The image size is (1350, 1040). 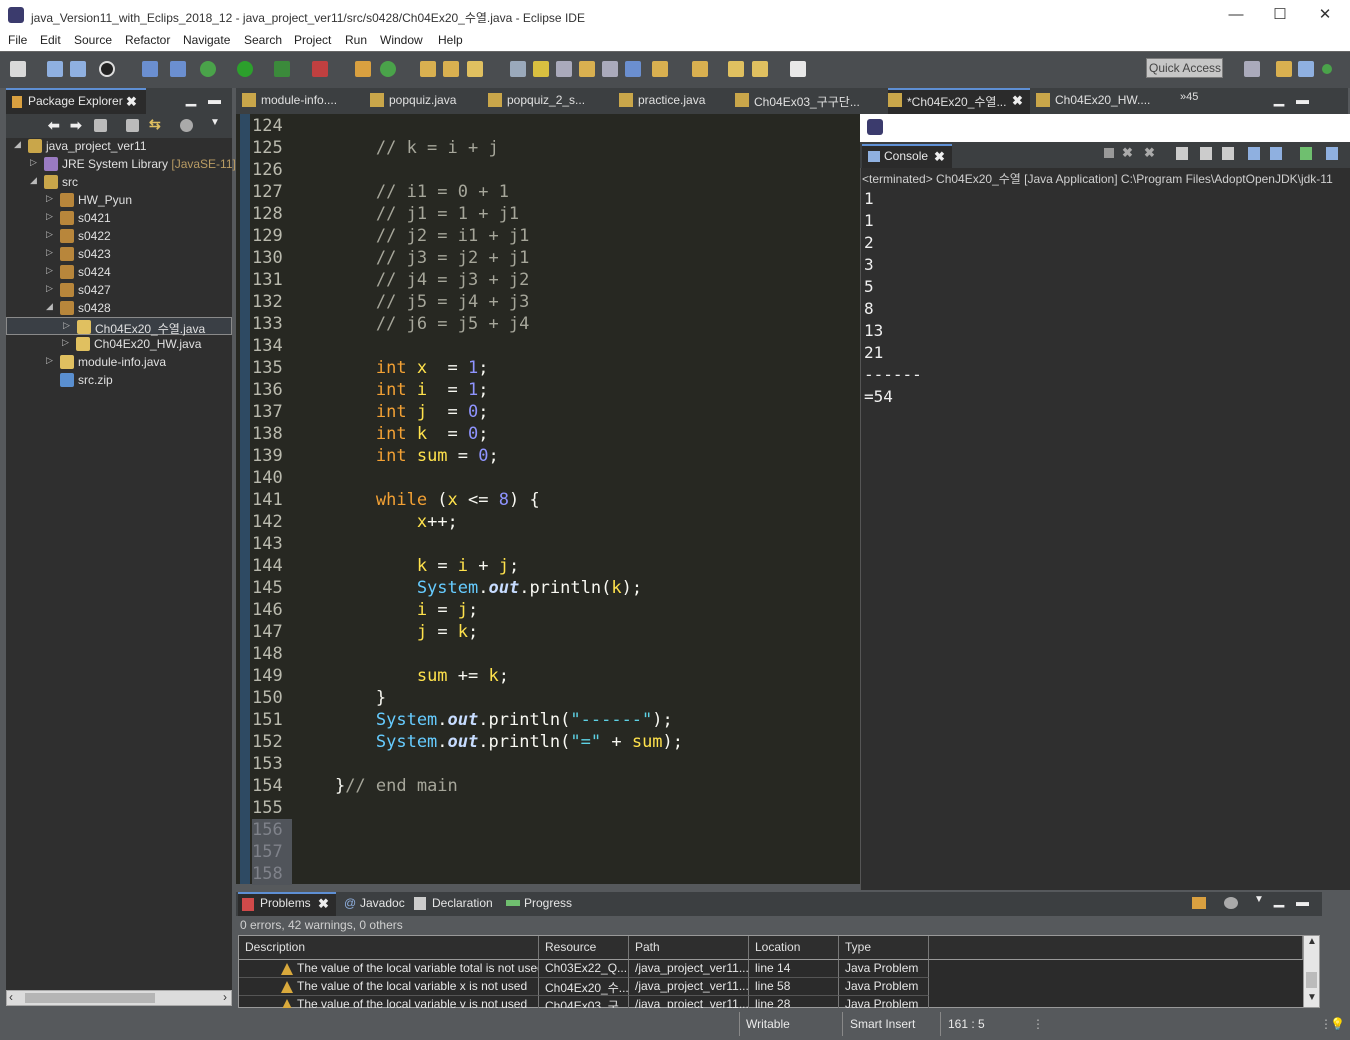 What do you see at coordinates (794, 969) in the screenshot?
I see `problem-cell: line 14` at bounding box center [794, 969].